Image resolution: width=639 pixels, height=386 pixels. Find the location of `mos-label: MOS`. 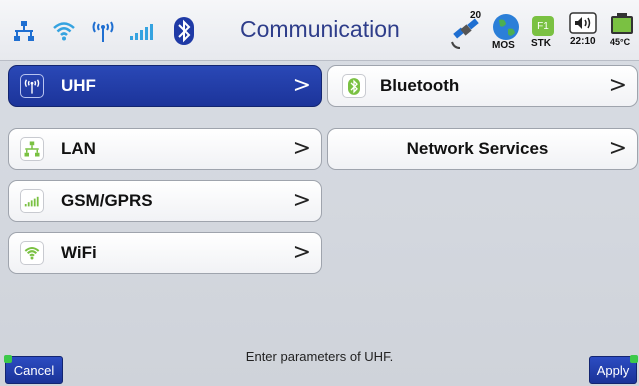

mos-label: MOS is located at coordinates (503, 45).